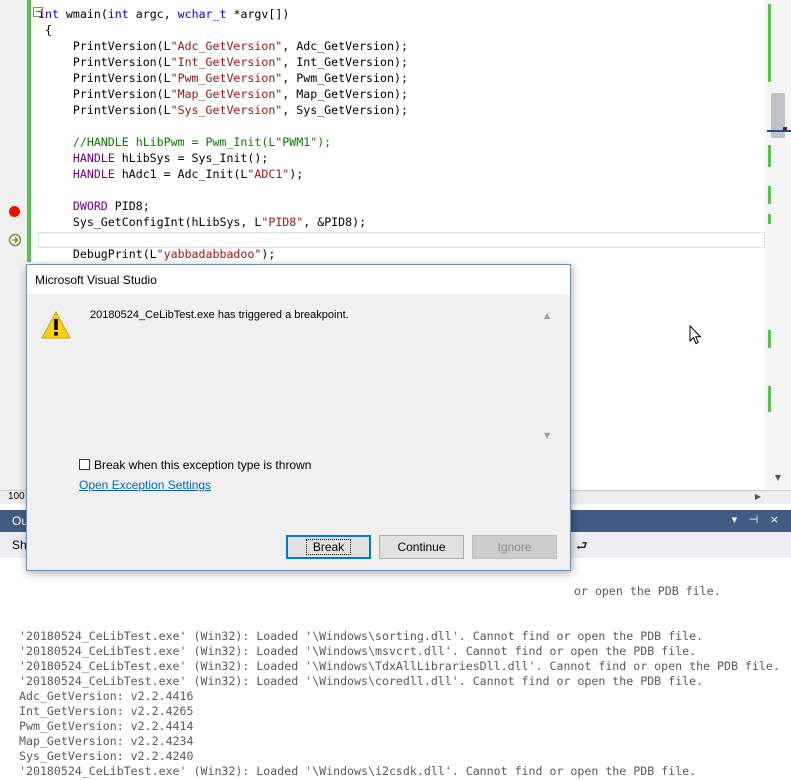 The width and height of the screenshot is (791, 780). I want to click on break-on-exception-label: Break when this exception type is thrown, so click(202, 465).